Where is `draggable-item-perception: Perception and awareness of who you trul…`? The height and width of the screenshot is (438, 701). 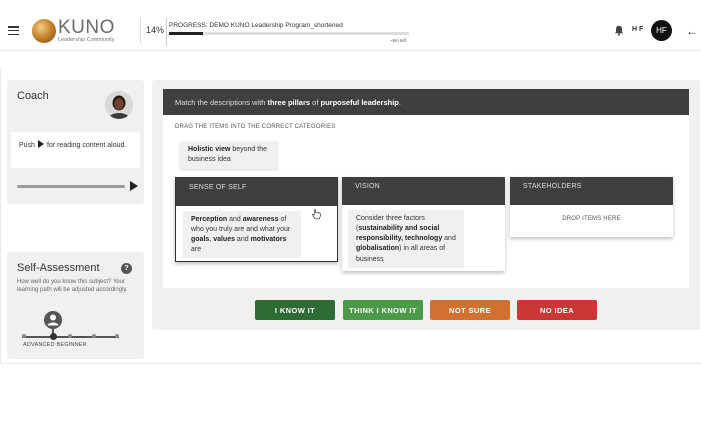
draggable-item-perception: Perception and awareness of who you trul… is located at coordinates (242, 234).